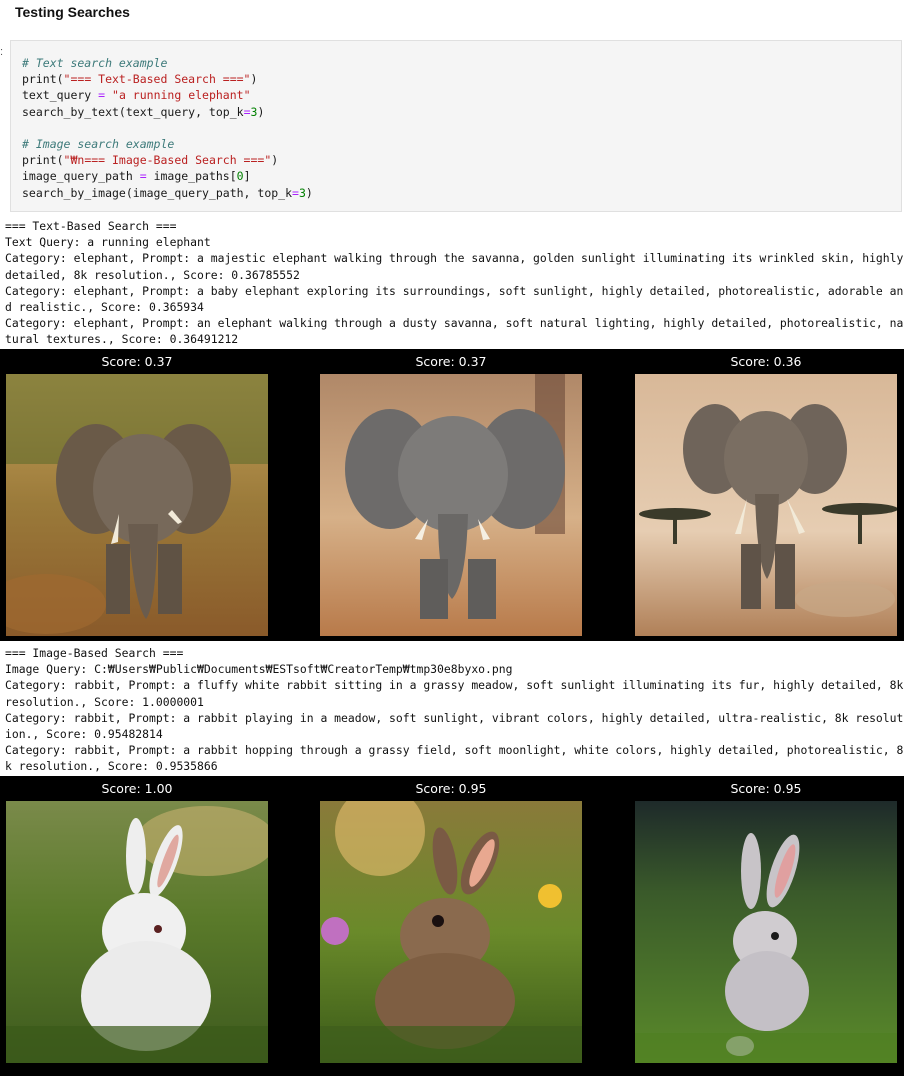 The height and width of the screenshot is (1076, 912). What do you see at coordinates (137, 788) in the screenshot?
I see `score-label: Score: 1.00` at bounding box center [137, 788].